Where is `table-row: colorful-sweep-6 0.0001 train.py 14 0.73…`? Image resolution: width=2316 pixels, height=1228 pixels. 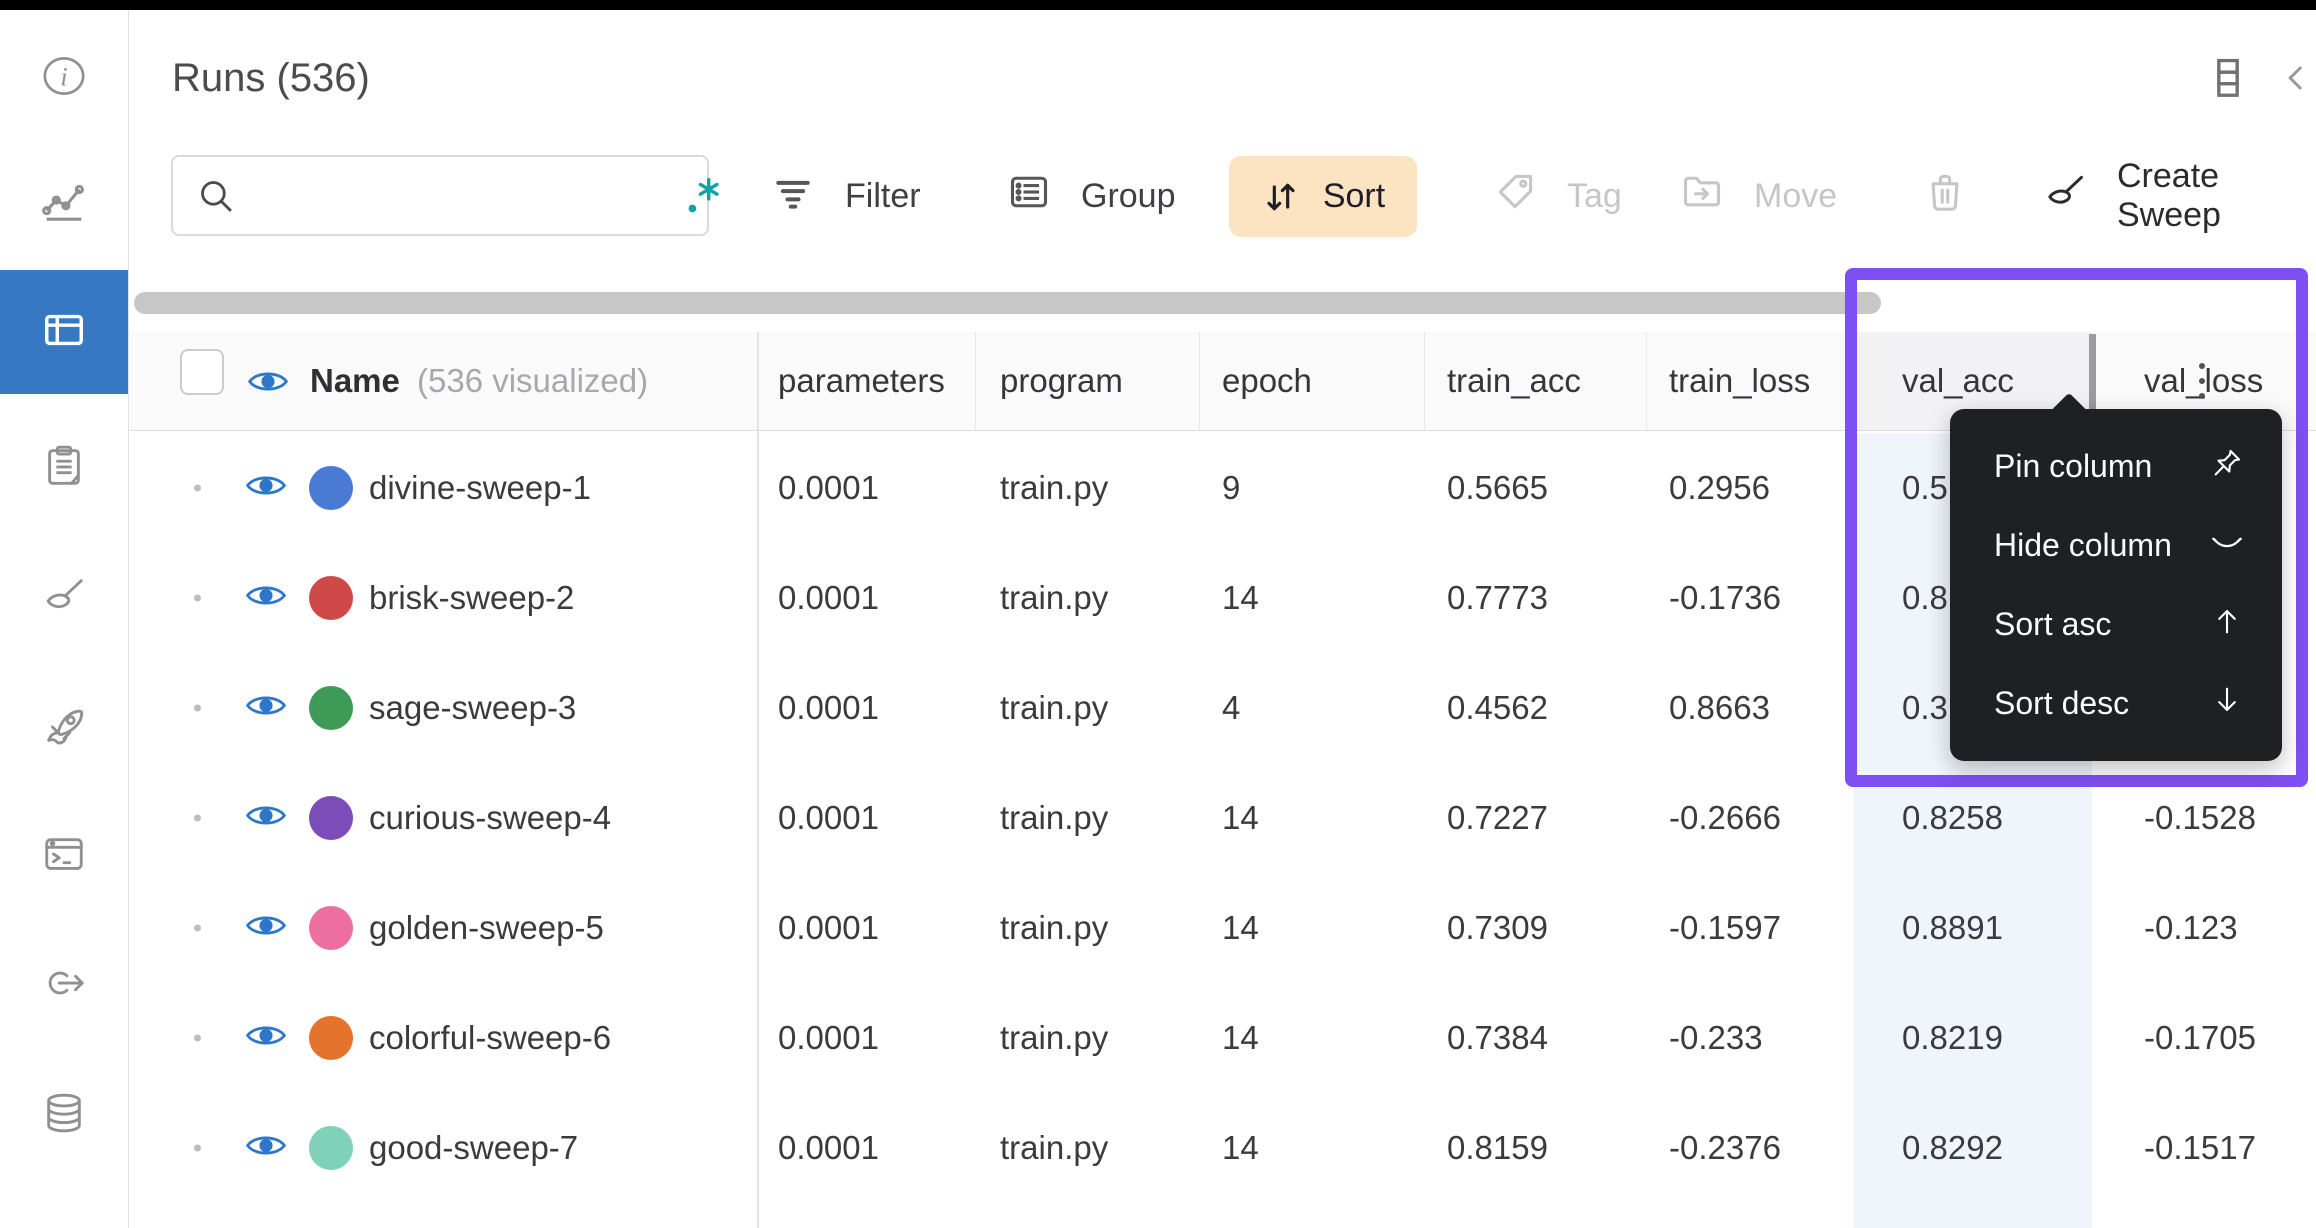 table-row: colorful-sweep-6 0.0001 train.py 14 0.73… is located at coordinates (1158, 1038).